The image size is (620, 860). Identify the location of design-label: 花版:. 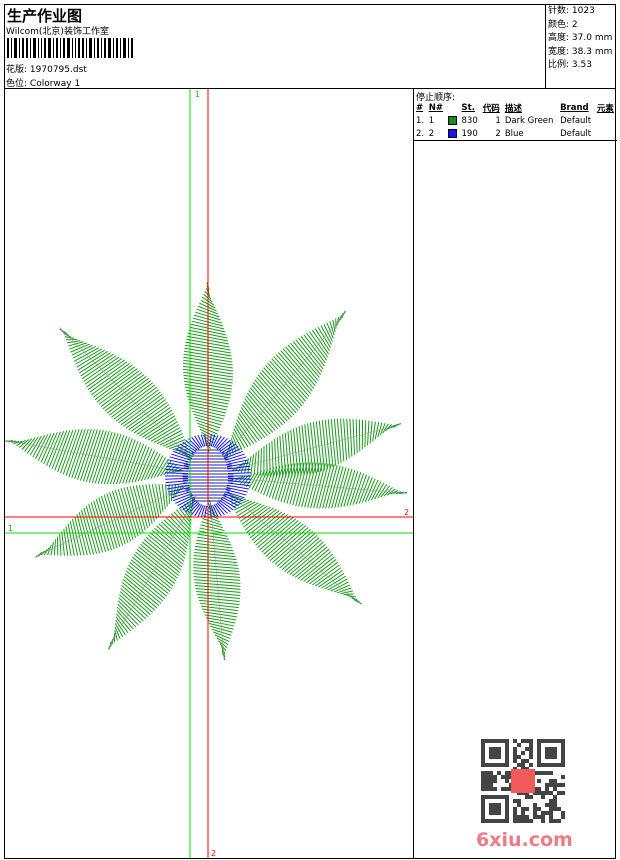
(17, 70).